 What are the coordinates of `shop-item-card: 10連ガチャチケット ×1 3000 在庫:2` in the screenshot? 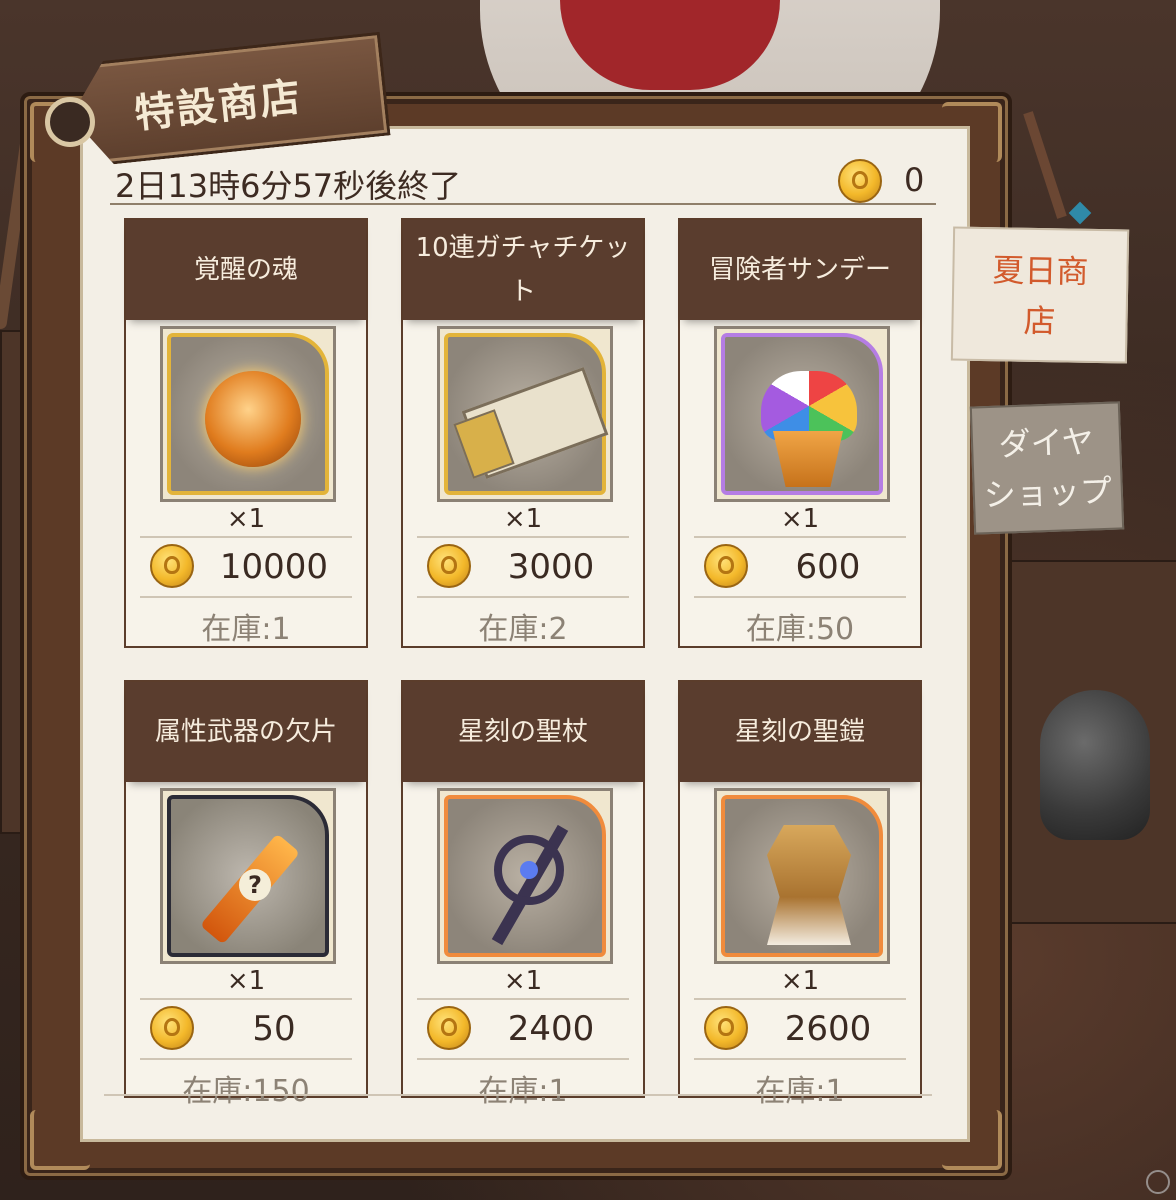 It's located at (523, 433).